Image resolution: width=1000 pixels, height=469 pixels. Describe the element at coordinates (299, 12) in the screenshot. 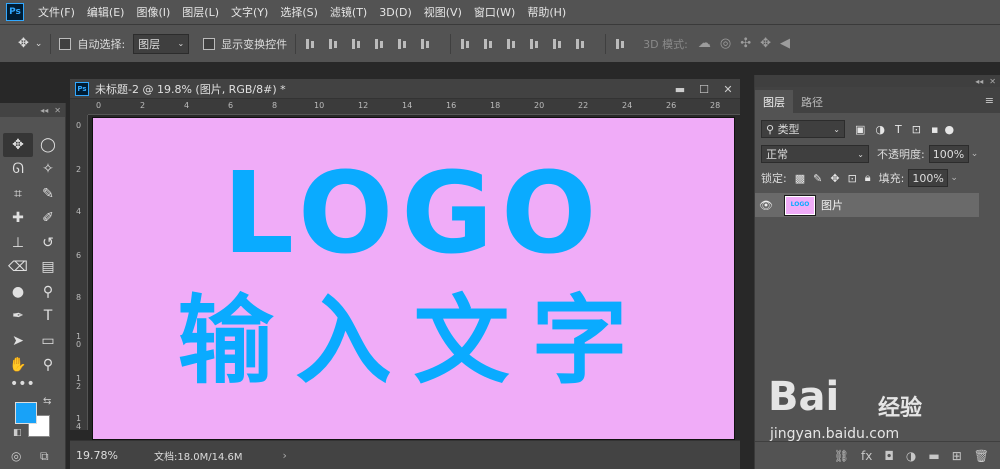

I see `menu-select: 选择(S)` at that location.